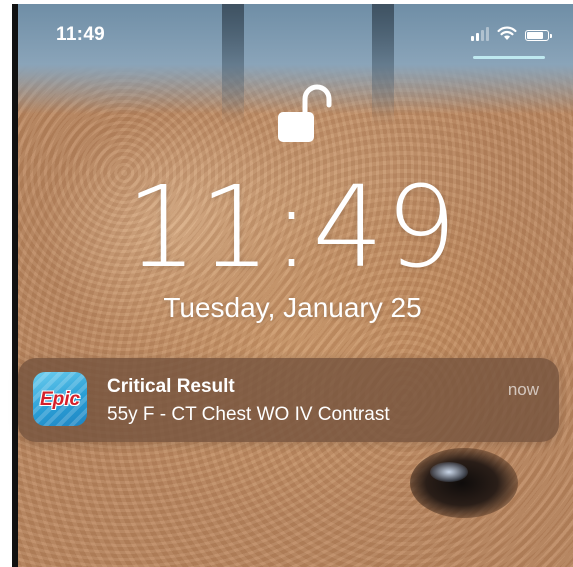 This screenshot has height=567, width=573. I want to click on unlocked-padlock-icon, so click(305, 113).